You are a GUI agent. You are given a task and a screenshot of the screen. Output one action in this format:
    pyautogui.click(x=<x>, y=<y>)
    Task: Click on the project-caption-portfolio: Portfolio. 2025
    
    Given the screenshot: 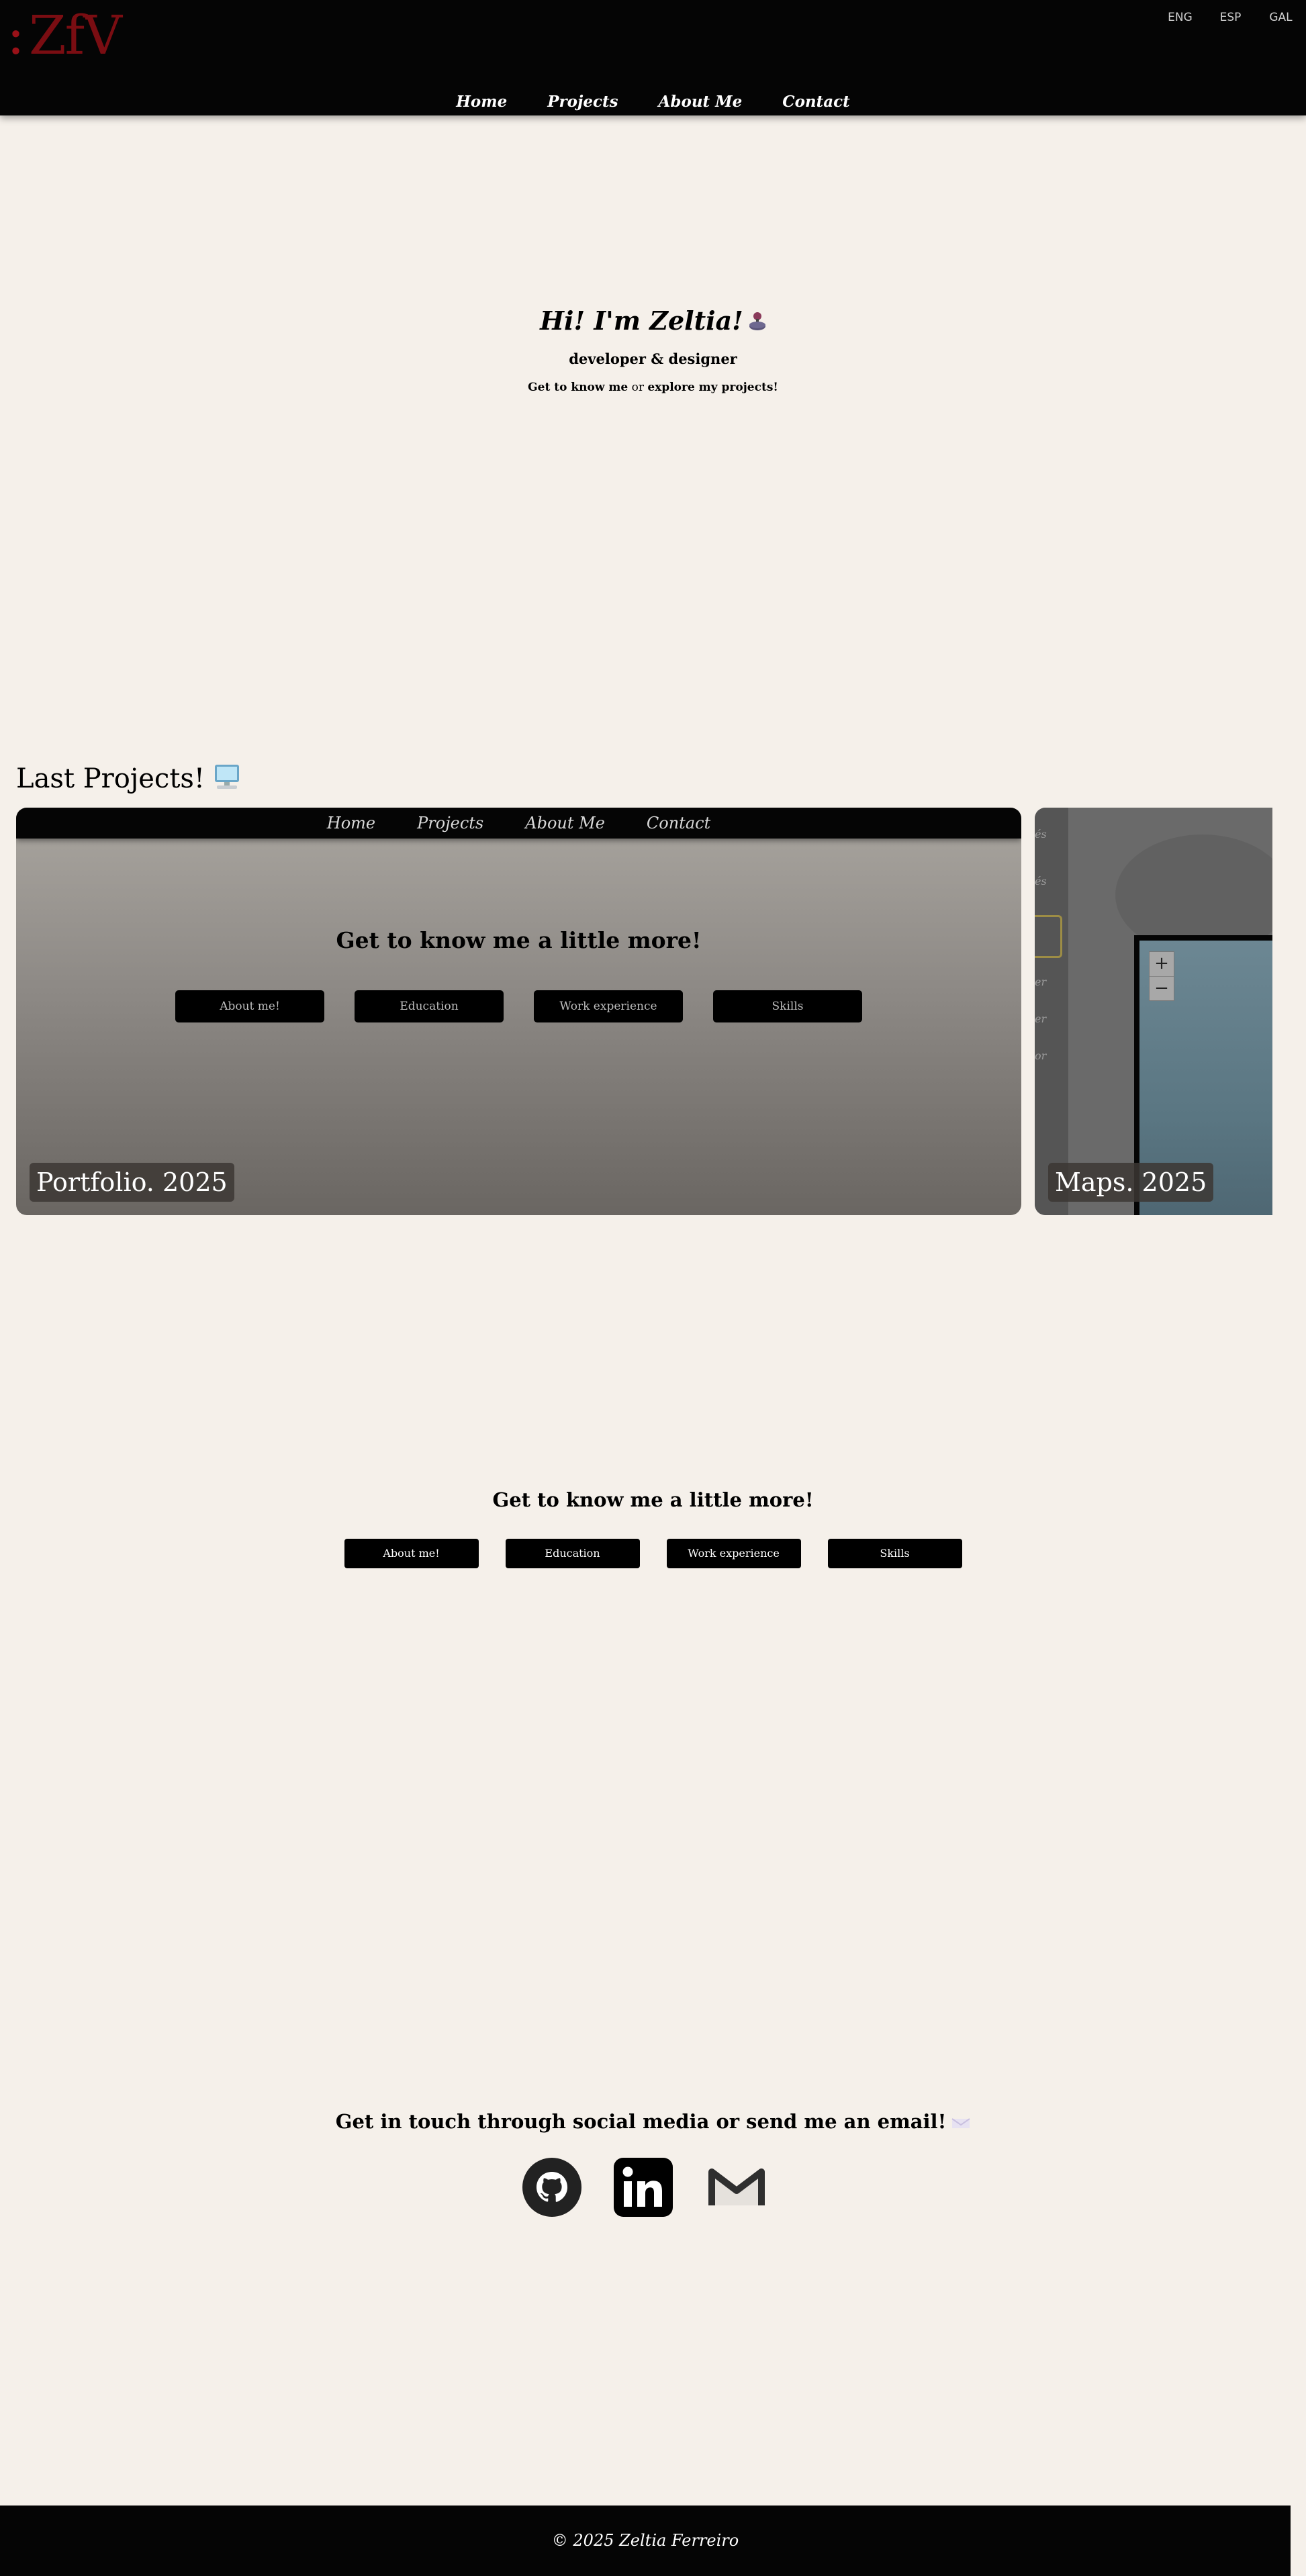 What is the action you would take?
    pyautogui.click(x=132, y=1182)
    